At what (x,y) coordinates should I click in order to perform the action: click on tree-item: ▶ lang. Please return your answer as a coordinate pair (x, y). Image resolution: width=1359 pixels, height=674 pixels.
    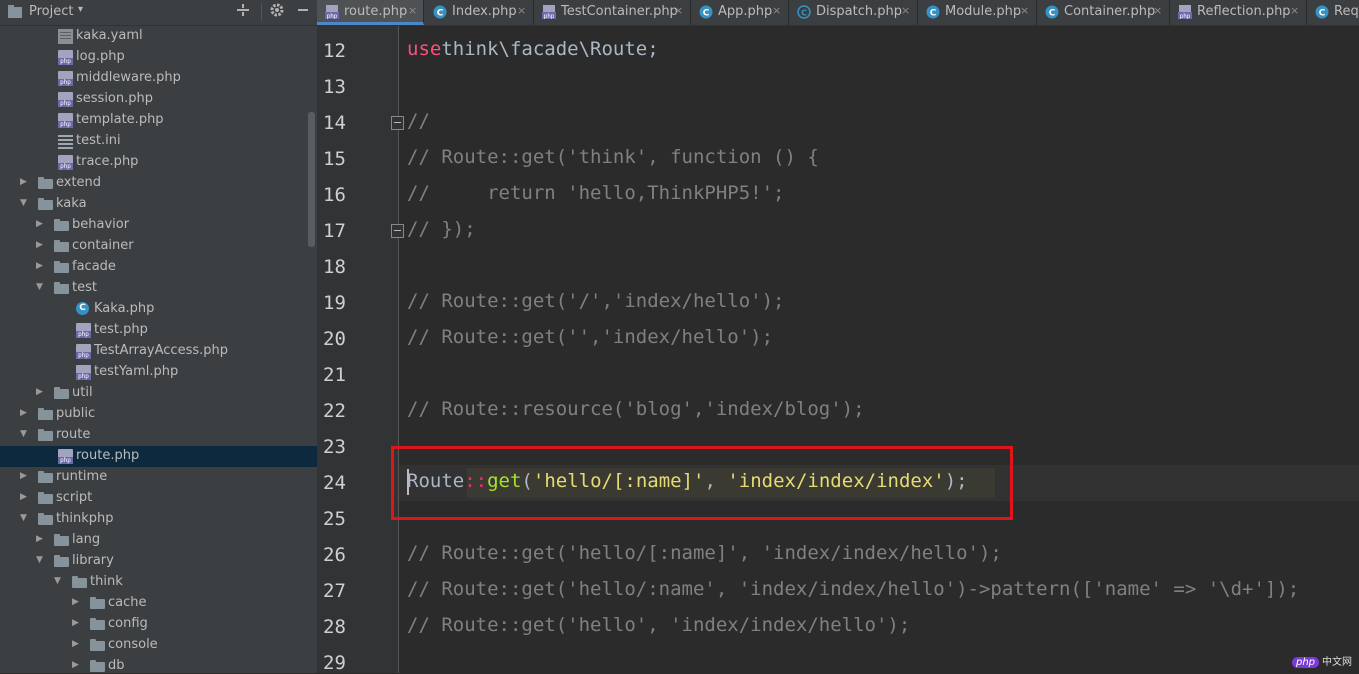
    Looking at the image, I should click on (158, 540).